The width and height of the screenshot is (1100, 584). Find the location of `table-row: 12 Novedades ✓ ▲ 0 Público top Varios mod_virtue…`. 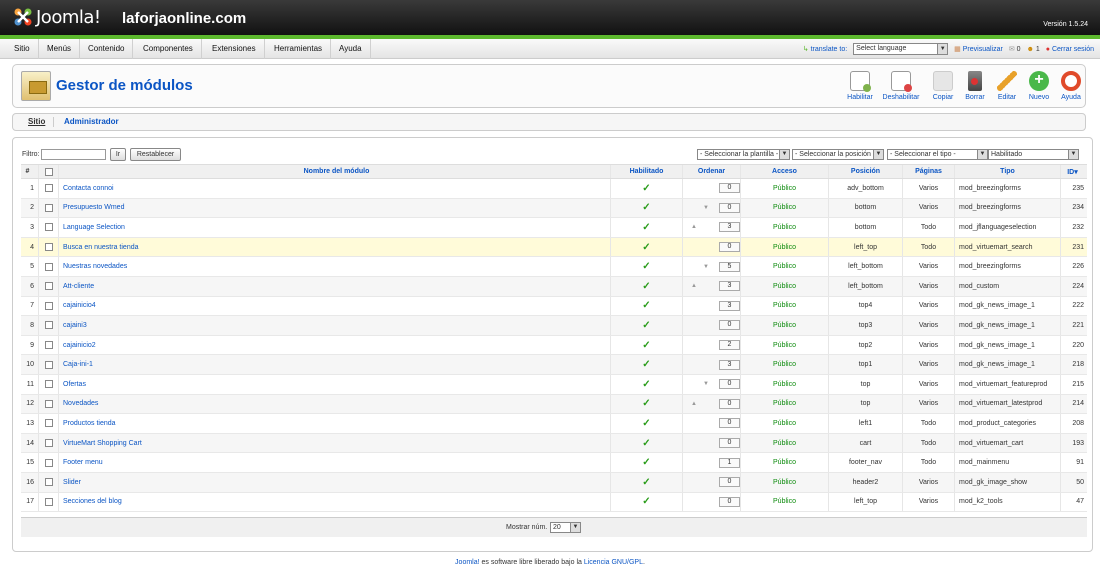

table-row: 12 Novedades ✓ ▲ 0 Público top Varios mod_virtue… is located at coordinates (554, 404).